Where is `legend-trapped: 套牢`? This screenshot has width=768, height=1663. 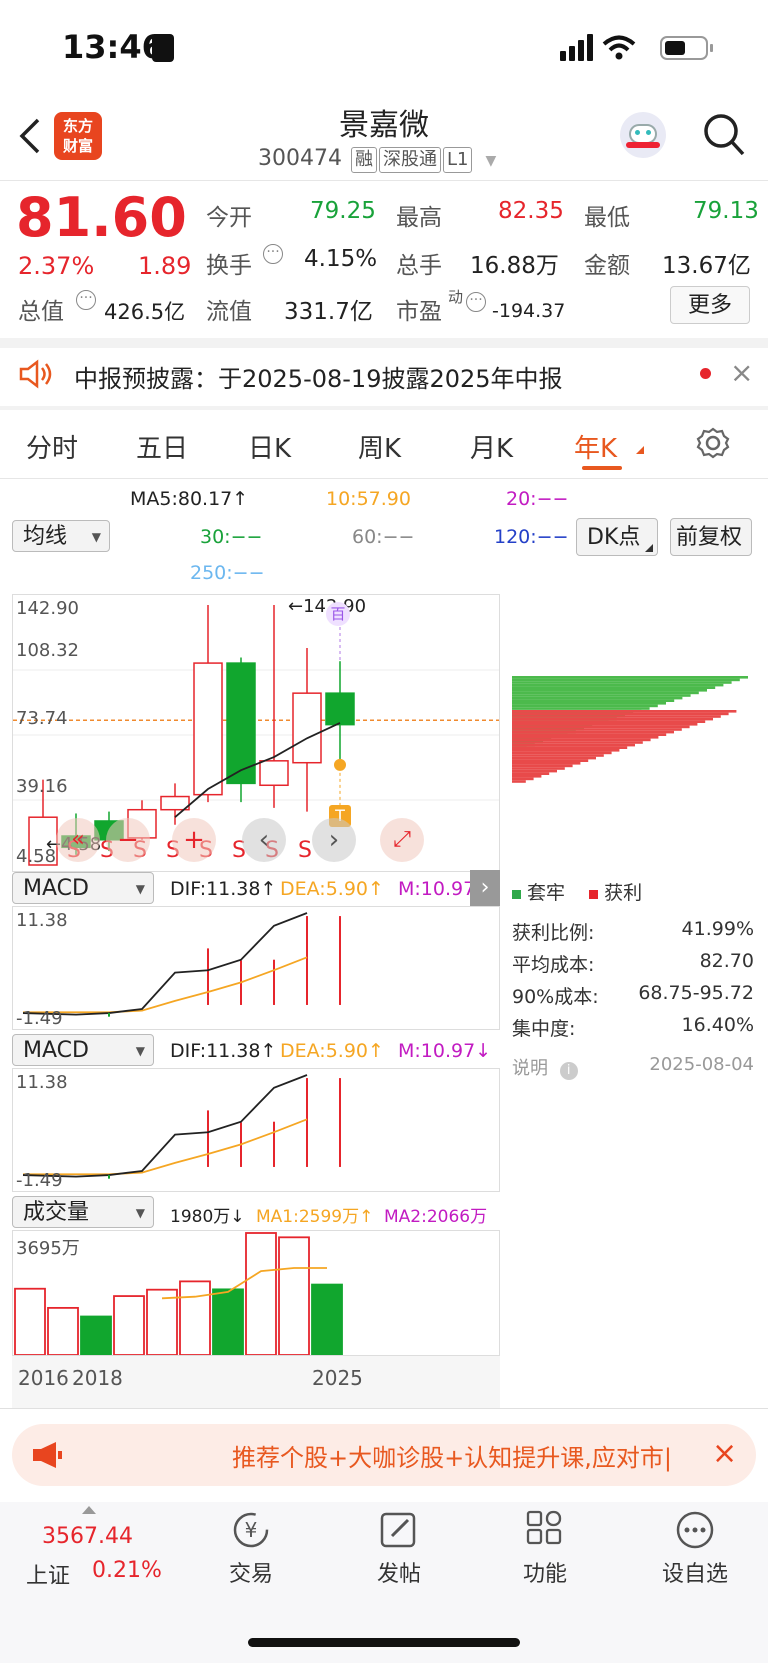 legend-trapped: 套牢 is located at coordinates (546, 893).